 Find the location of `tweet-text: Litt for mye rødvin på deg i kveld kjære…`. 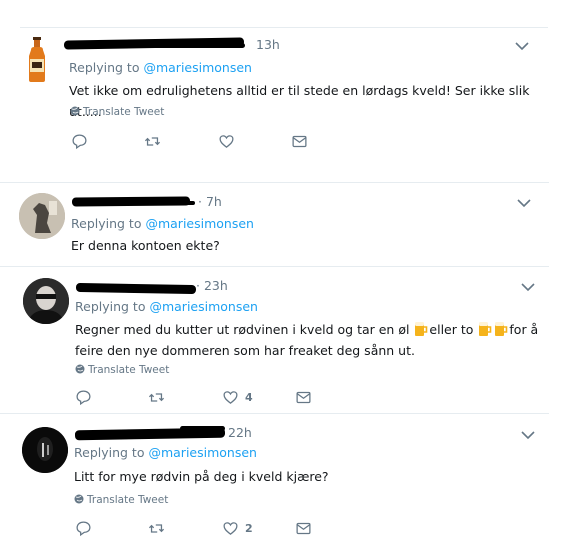

tweet-text: Litt for mye rødvin på deg i kveld kjære… is located at coordinates (201, 476).